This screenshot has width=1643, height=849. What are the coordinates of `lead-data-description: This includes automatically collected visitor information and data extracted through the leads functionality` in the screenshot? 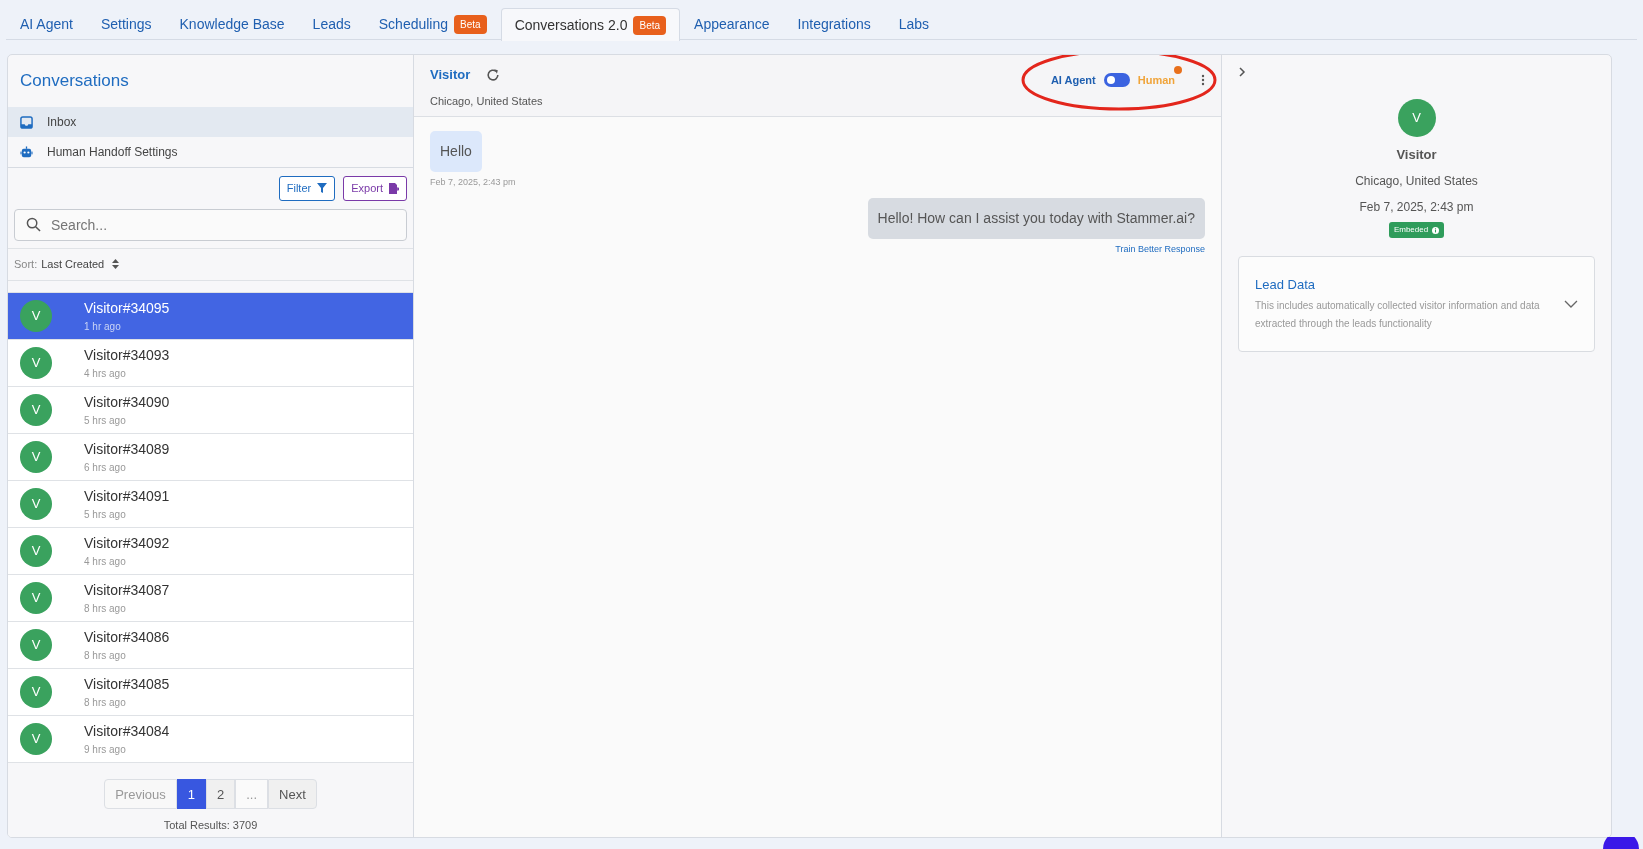 It's located at (1398, 314).